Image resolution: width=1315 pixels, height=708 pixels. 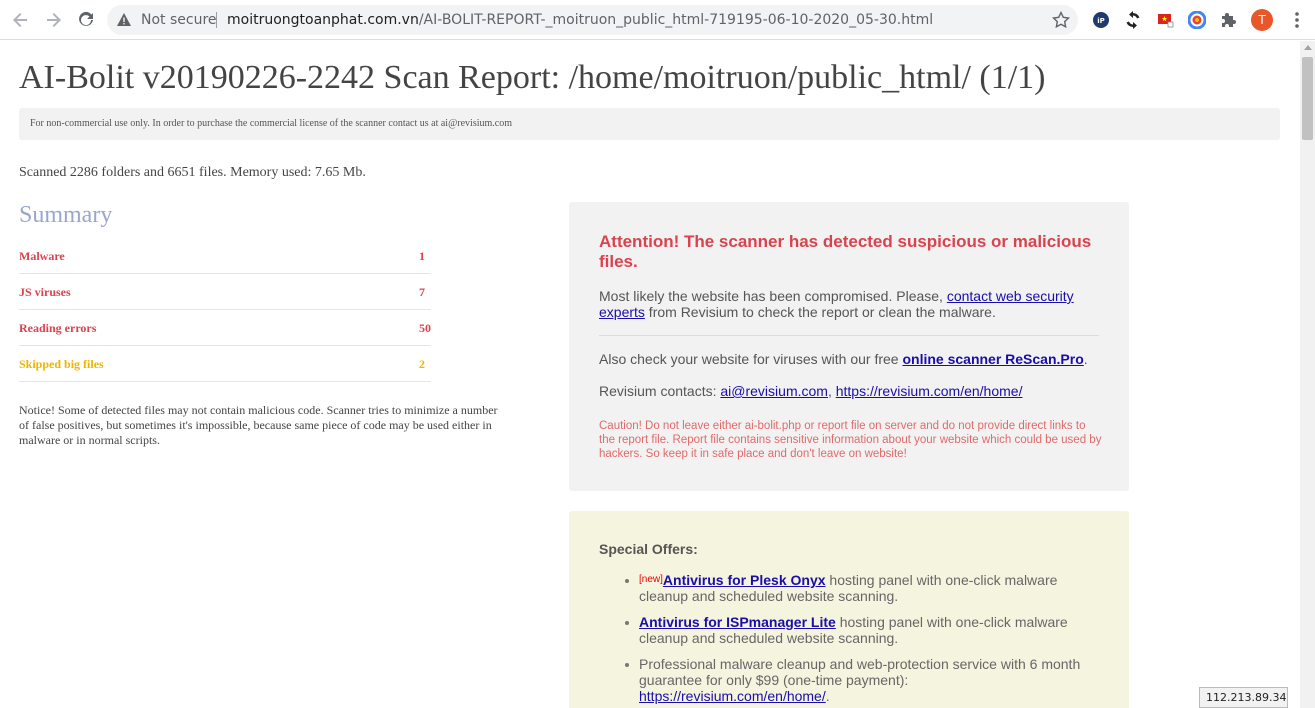 I want to click on summary-count: 1, so click(x=422, y=256).